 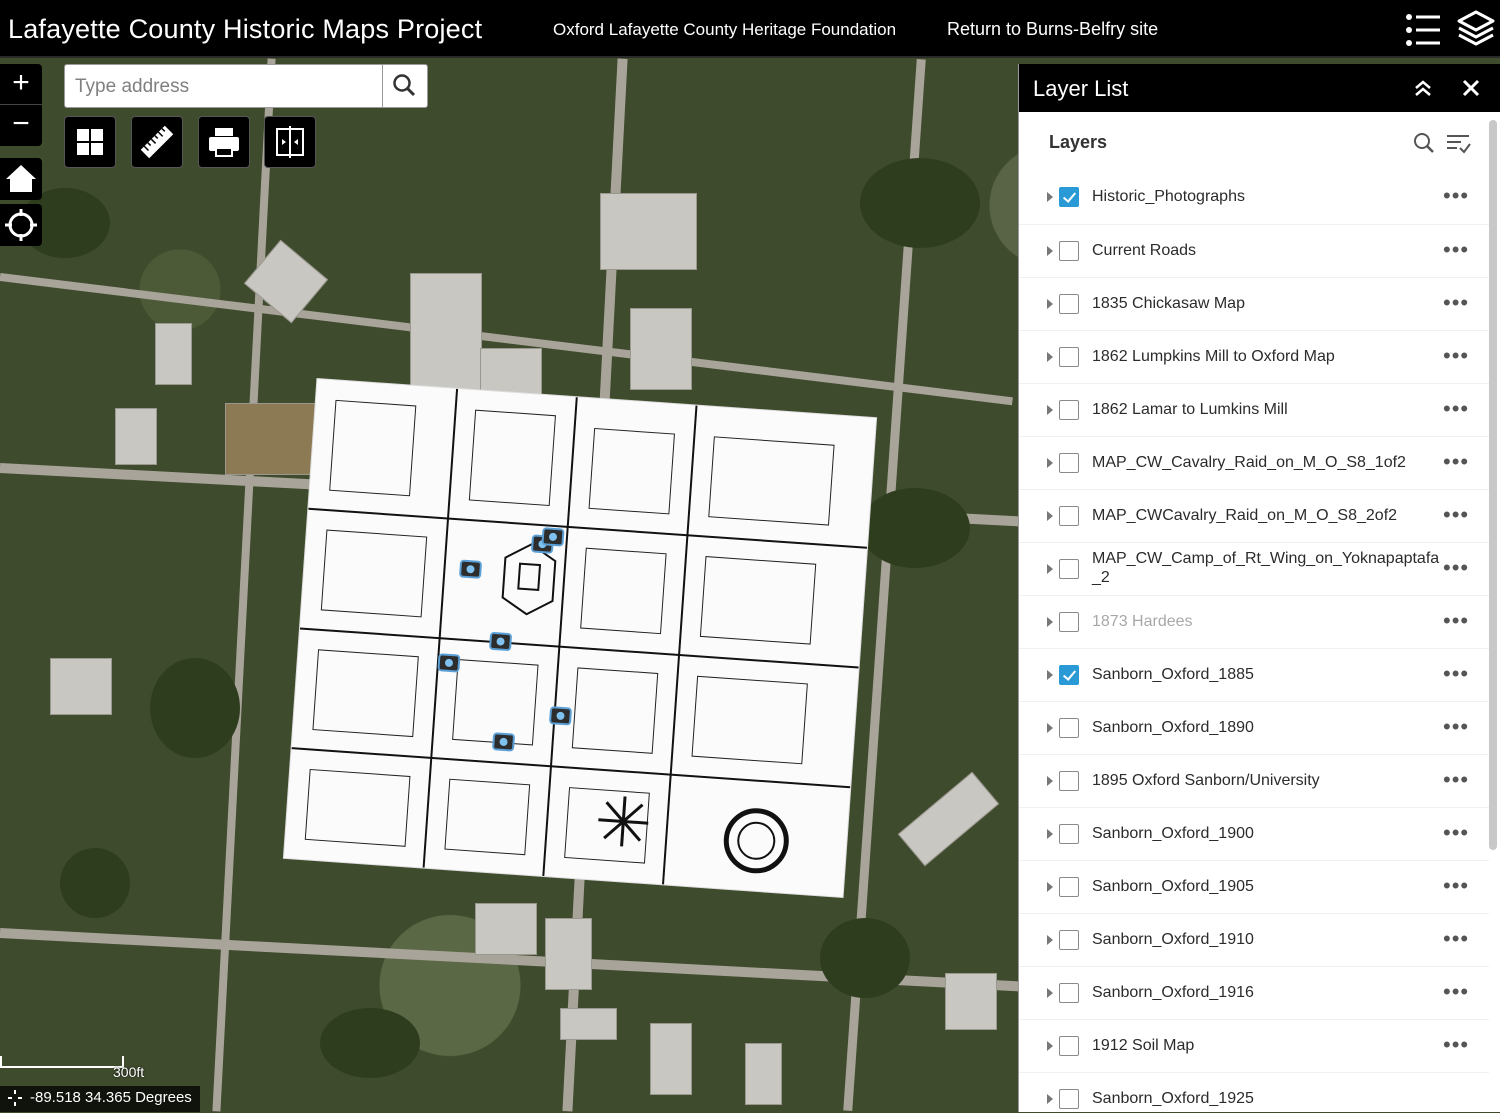 I want to click on collapse-icon, so click(x=1423, y=88).